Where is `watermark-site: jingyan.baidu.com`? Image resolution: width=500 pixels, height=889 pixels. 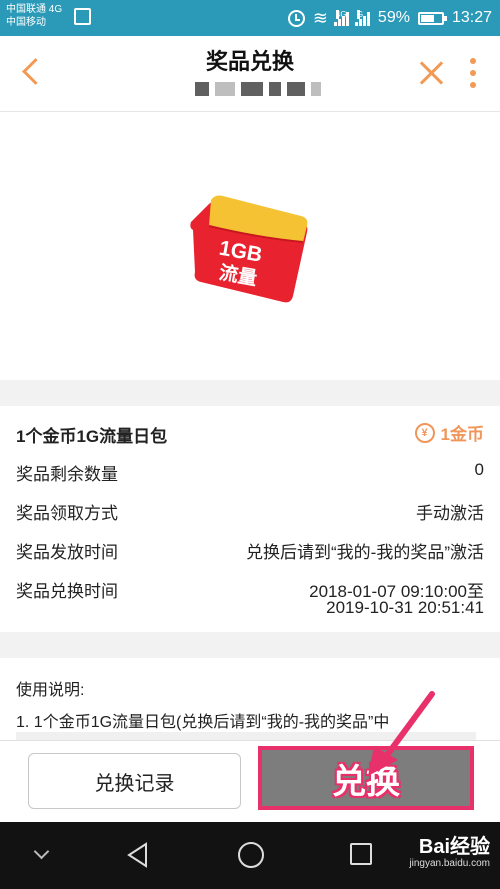
watermark-site: jingyan.baidu.com is located at coordinates (449, 863).